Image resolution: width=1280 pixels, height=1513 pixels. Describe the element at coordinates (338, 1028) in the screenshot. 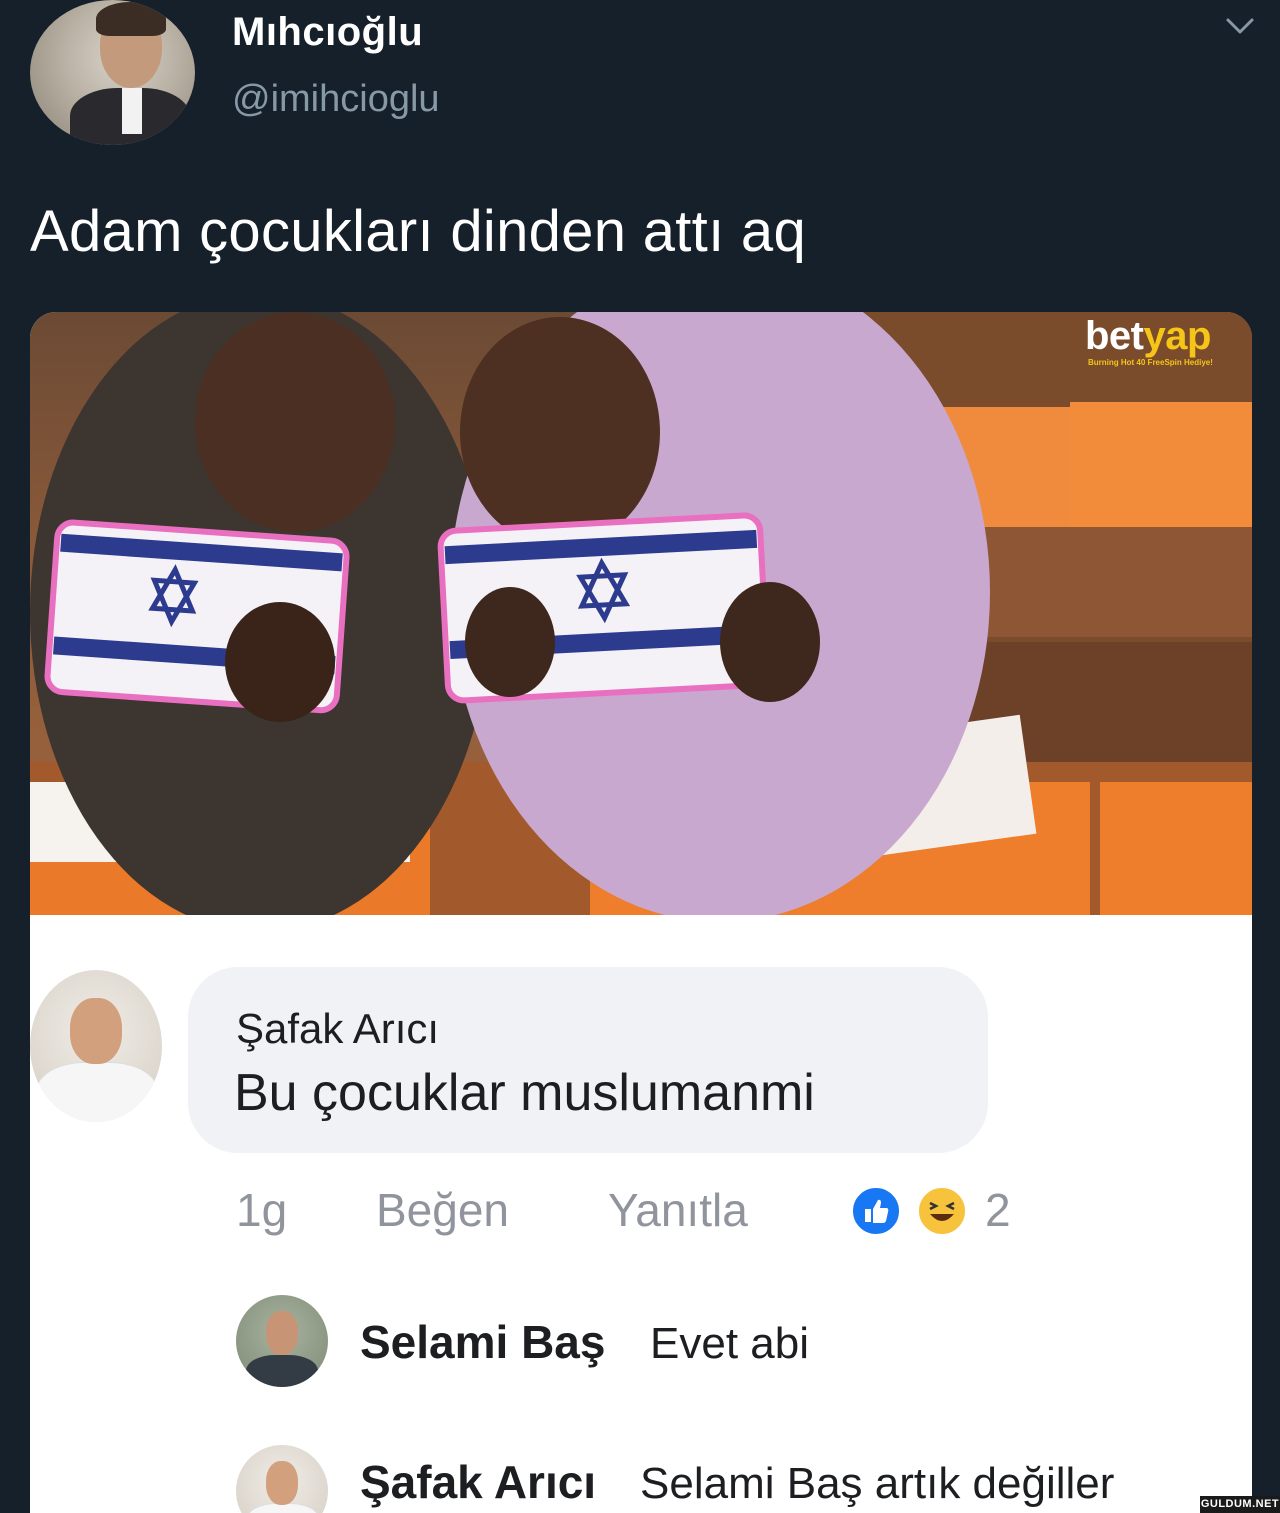

I see `comment-author: Şafak Arıcı` at that location.